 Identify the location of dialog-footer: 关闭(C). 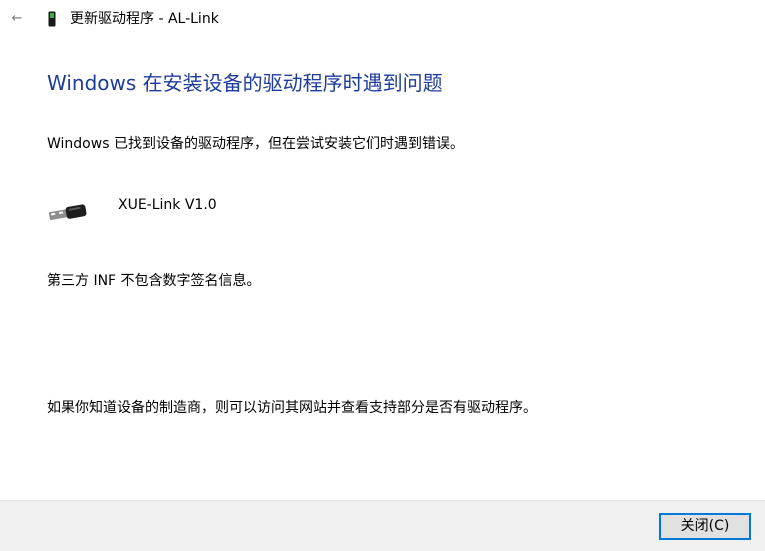
(382, 525).